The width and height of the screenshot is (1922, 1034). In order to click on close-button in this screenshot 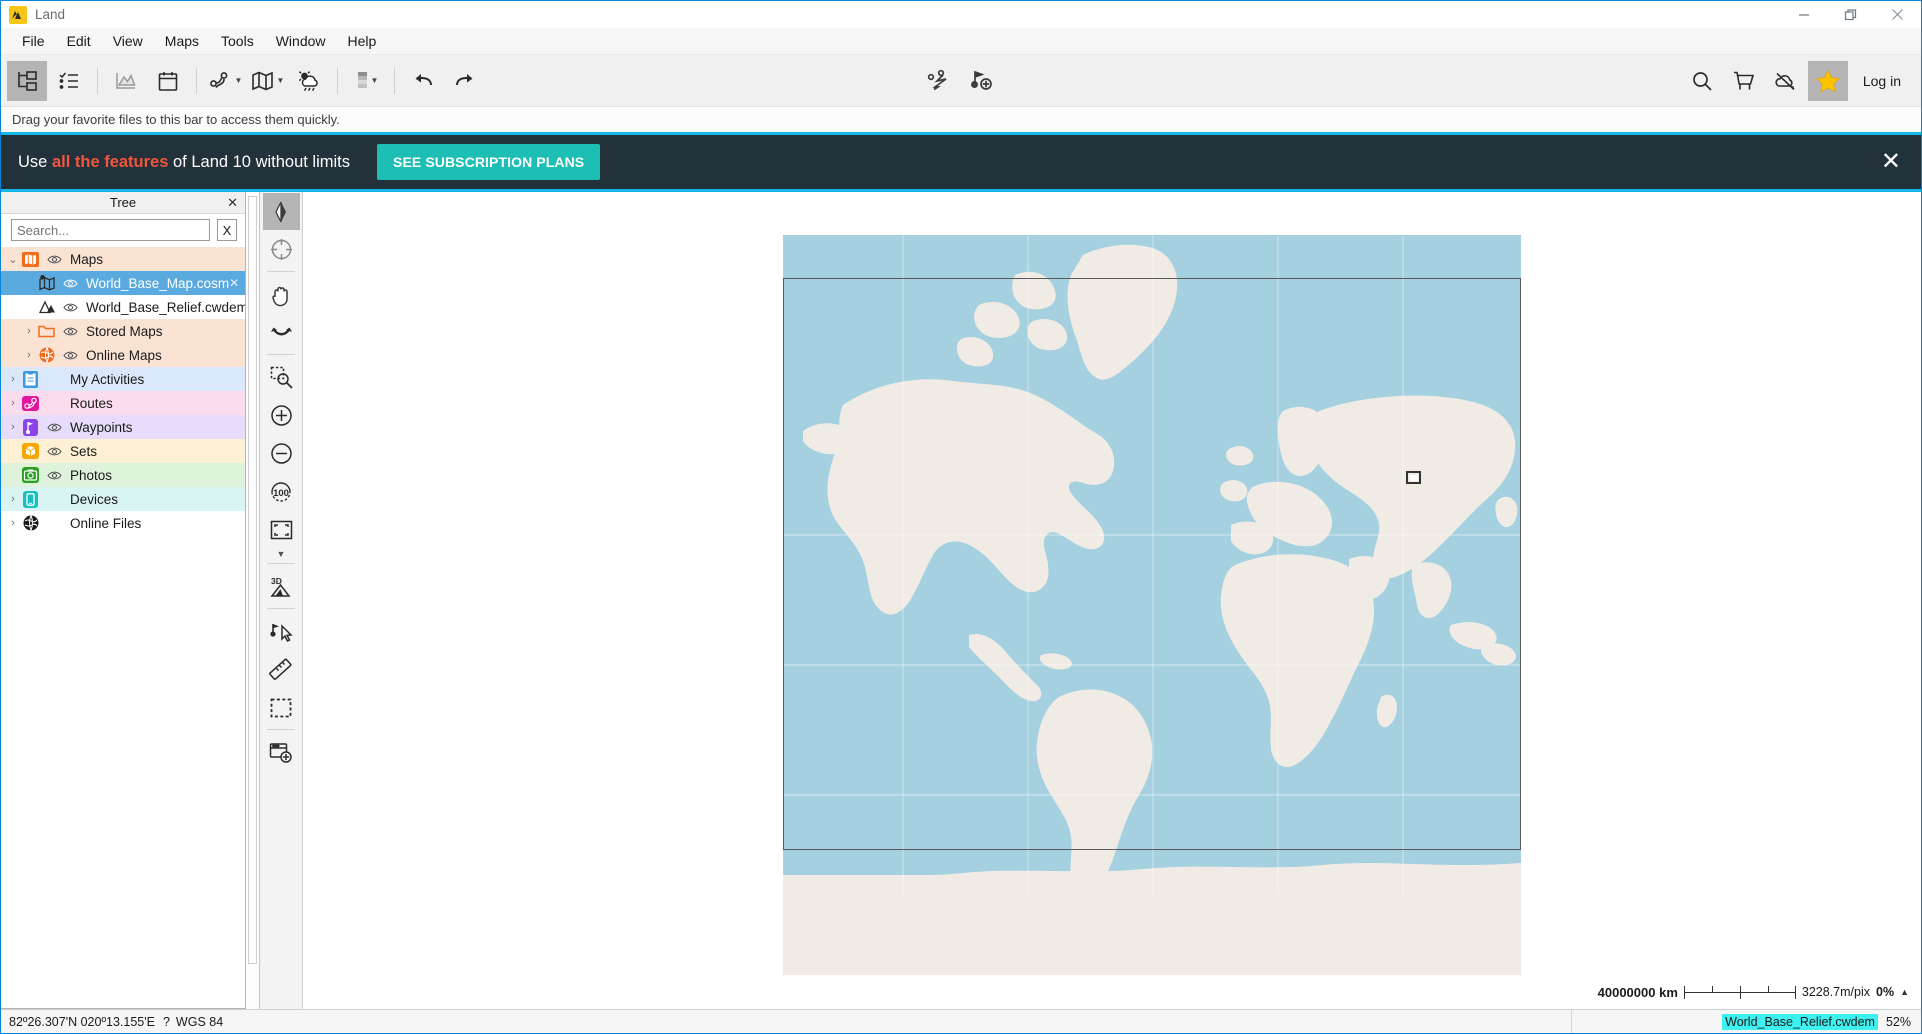, I will do `click(1897, 14)`.